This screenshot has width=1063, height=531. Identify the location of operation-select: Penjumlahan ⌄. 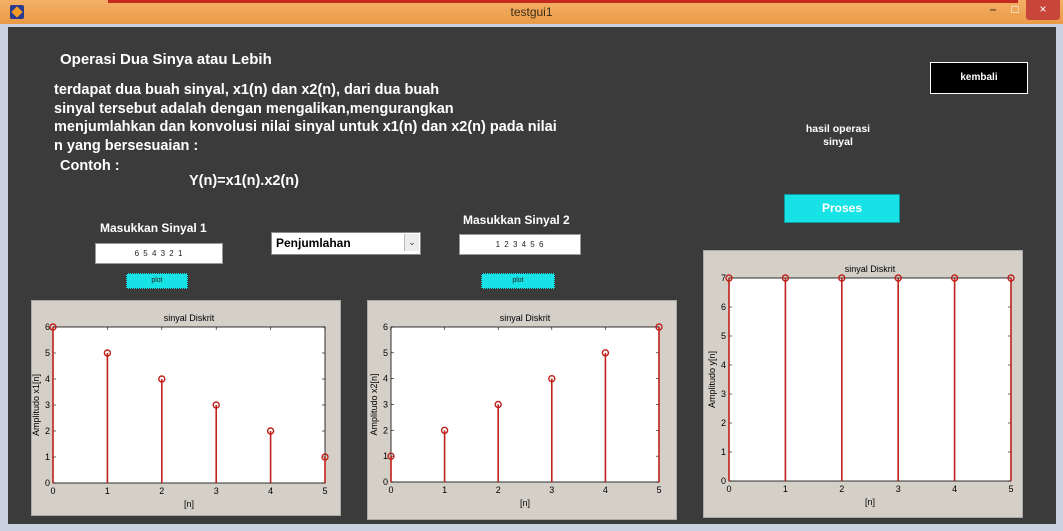
(346, 243).